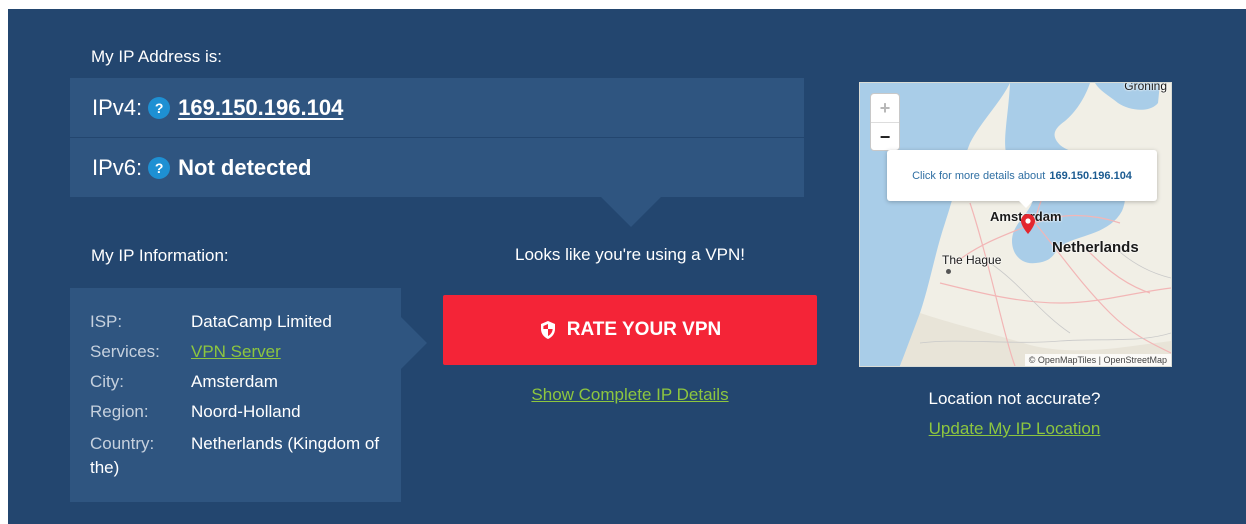 The height and width of the screenshot is (524, 1246). I want to click on info-box-pointer, so click(414, 343).